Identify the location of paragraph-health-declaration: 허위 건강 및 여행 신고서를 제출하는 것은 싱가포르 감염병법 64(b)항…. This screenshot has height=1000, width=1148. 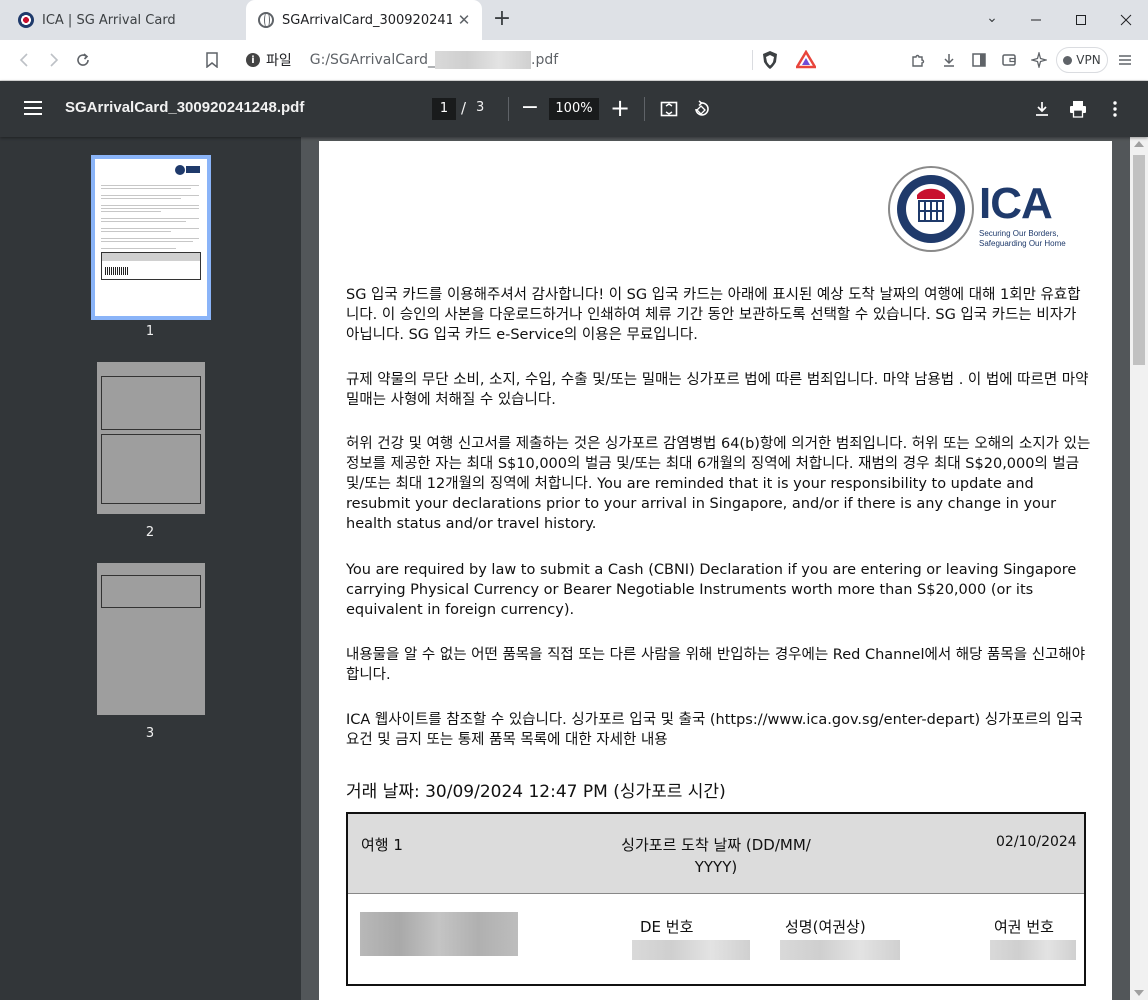
(718, 484).